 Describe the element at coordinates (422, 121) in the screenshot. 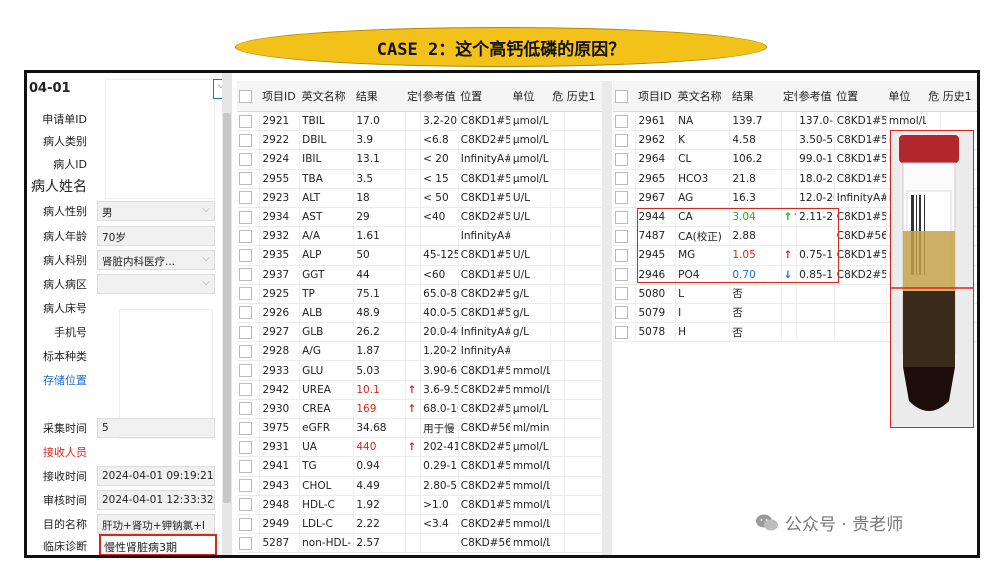

I see `table-row: 2921TBIL17.0 3.2-20.5C8KD1#56μmol/L` at that location.